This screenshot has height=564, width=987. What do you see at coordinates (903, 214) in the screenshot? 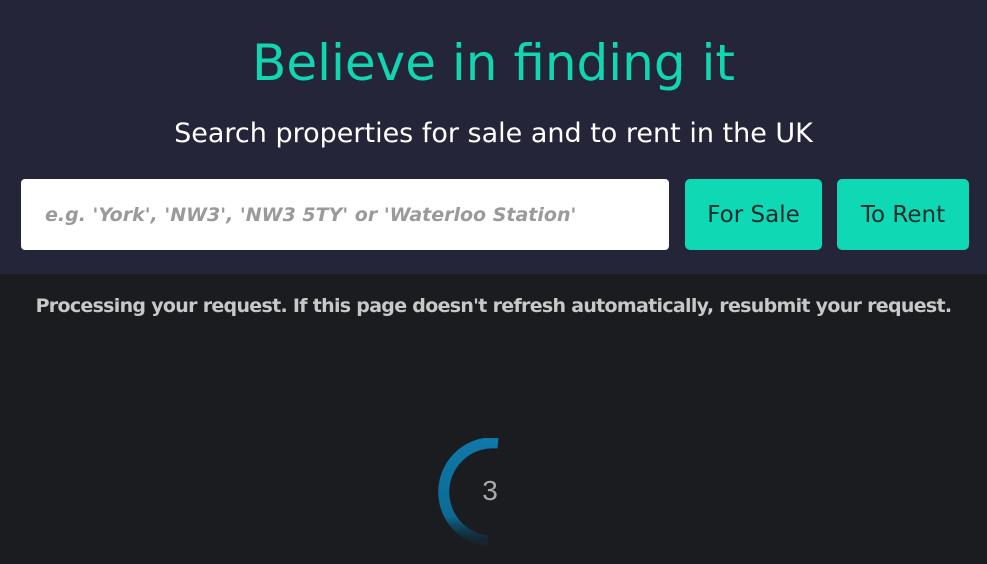
I see `to-rent-button: To Rent` at bounding box center [903, 214].